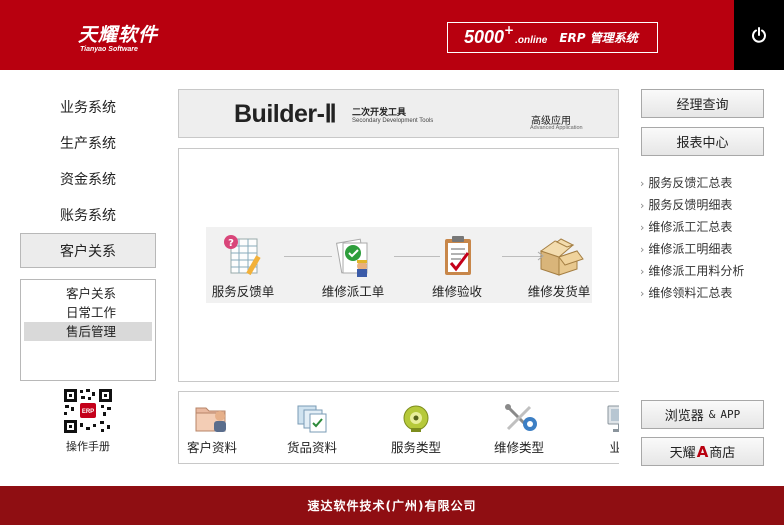 The width and height of the screenshot is (784, 525). Describe the element at coordinates (559, 291) in the screenshot. I see `flow-step-label: 维修发货单` at that location.